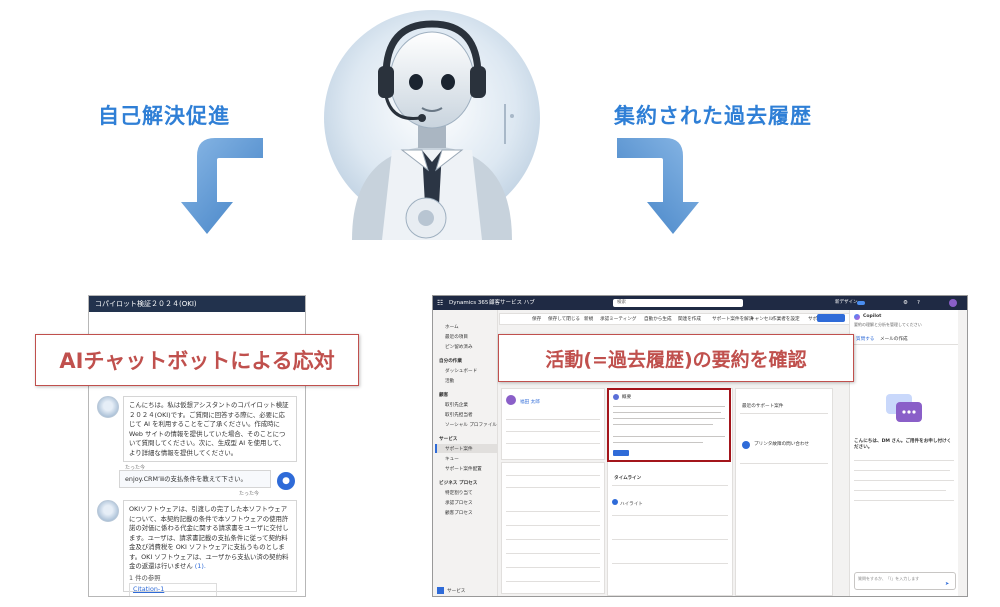 This screenshot has height=607, width=1000. I want to click on references-label: 1 件の参照, so click(145, 577).